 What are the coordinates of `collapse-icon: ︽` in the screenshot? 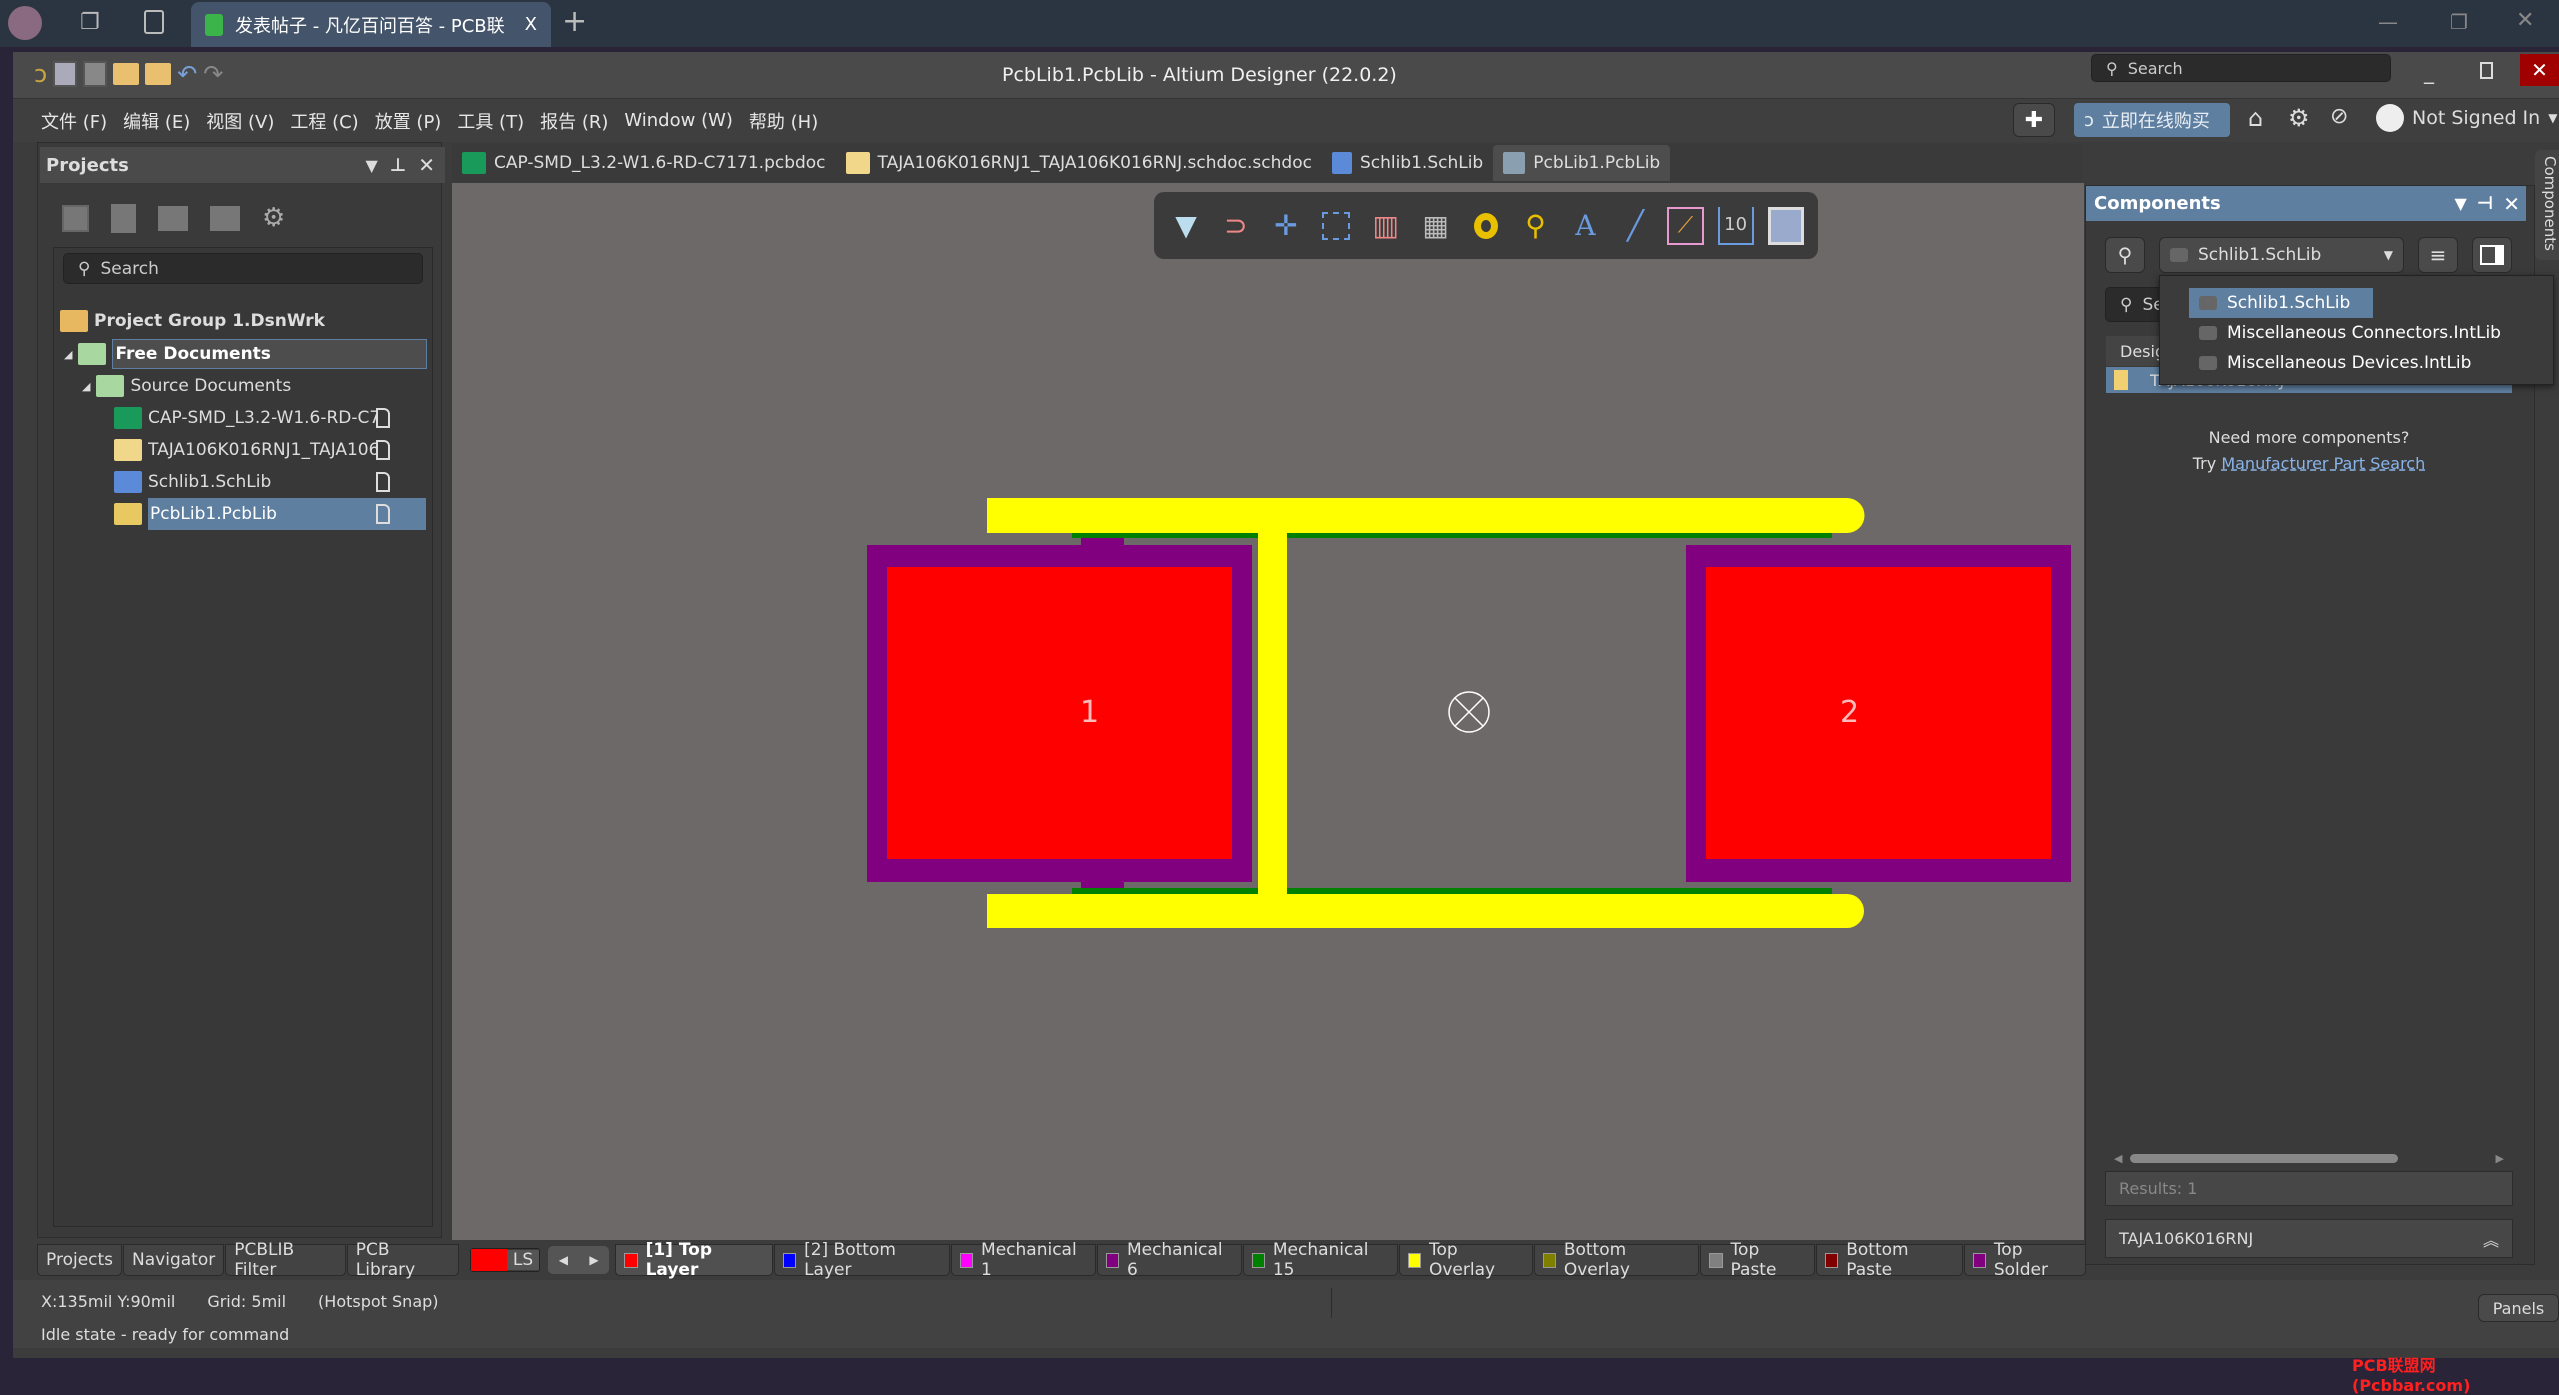 It's located at (2491, 1239).